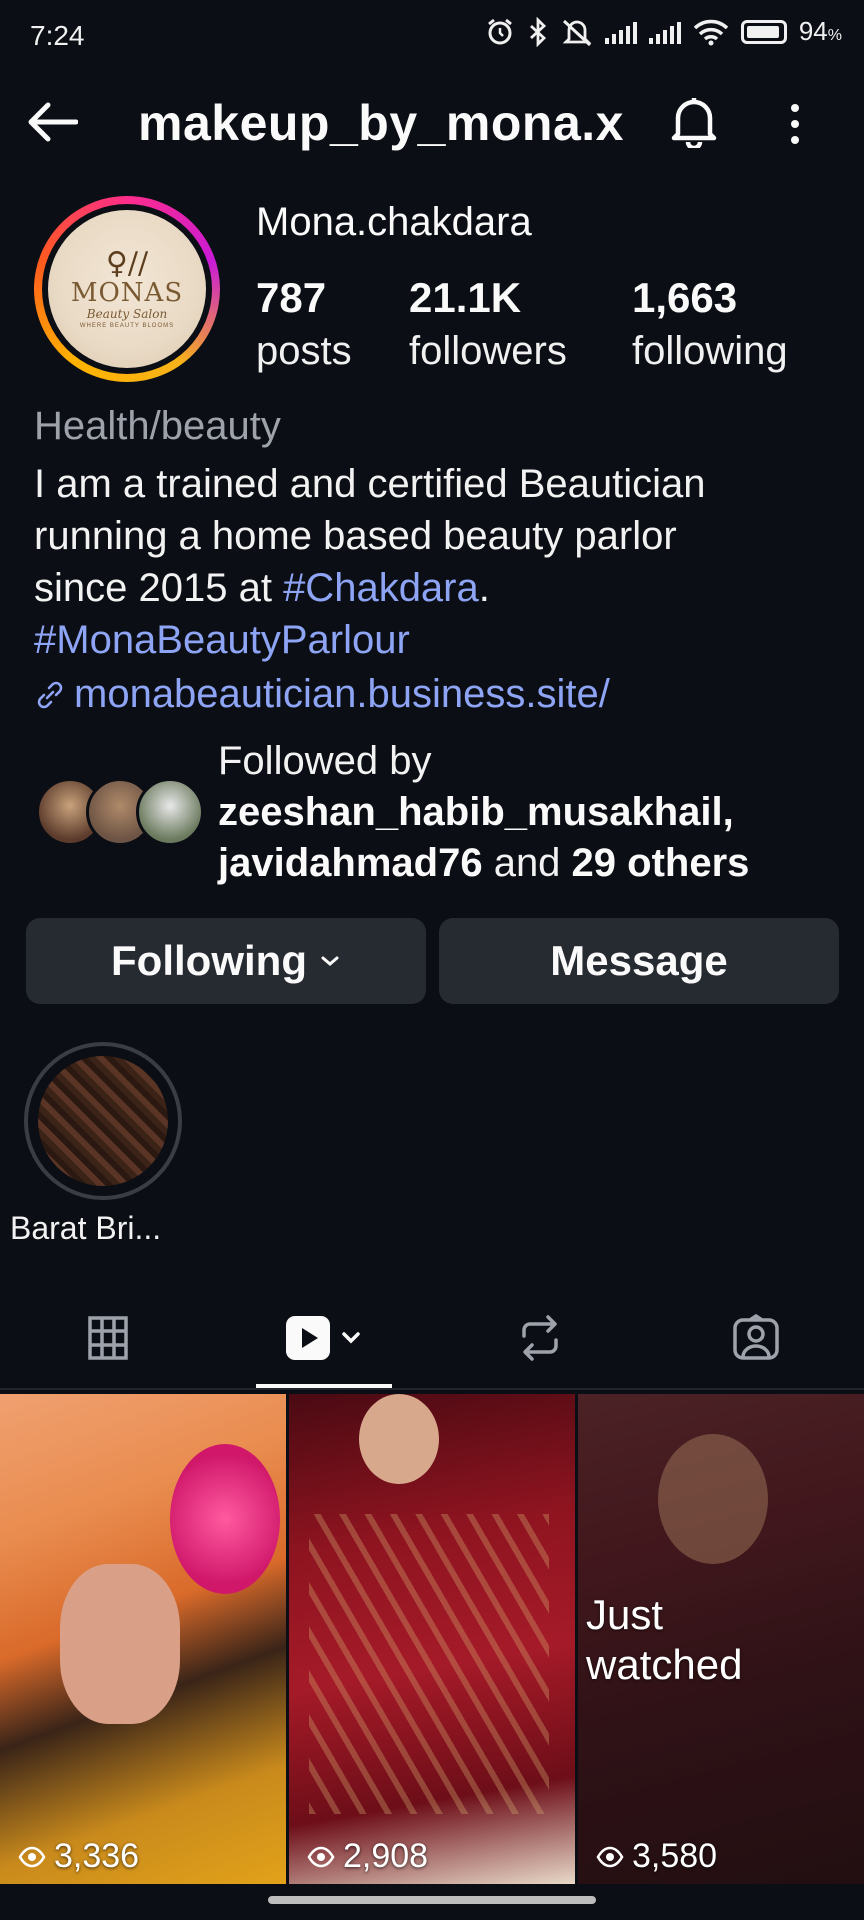 The width and height of the screenshot is (864, 1920). I want to click on battery-icon, so click(763, 31).